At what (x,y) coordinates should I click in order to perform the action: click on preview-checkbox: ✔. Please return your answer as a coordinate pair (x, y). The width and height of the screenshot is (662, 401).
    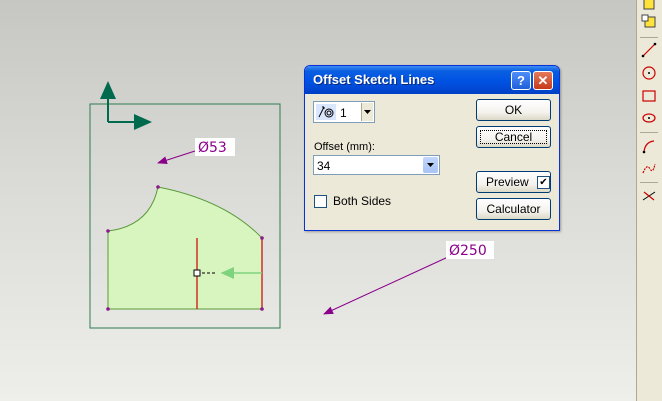
    Looking at the image, I should click on (543, 182).